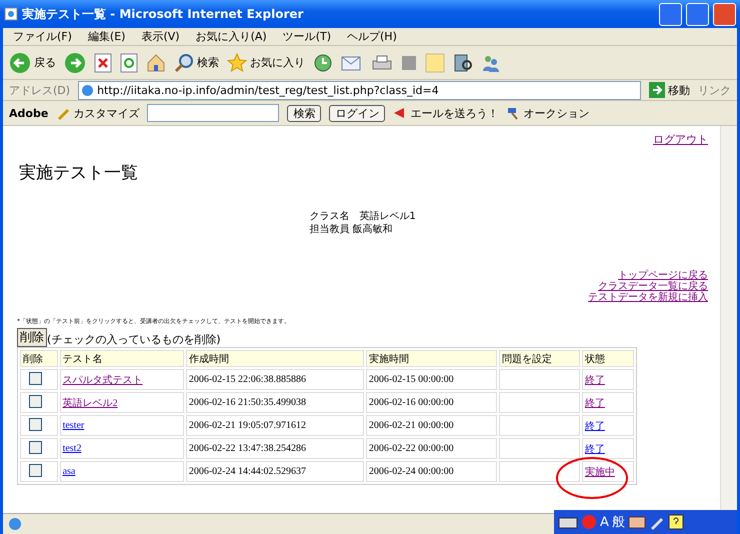 Image resolution: width=740 pixels, height=534 pixels. I want to click on back-button: 戻る, so click(32, 63).